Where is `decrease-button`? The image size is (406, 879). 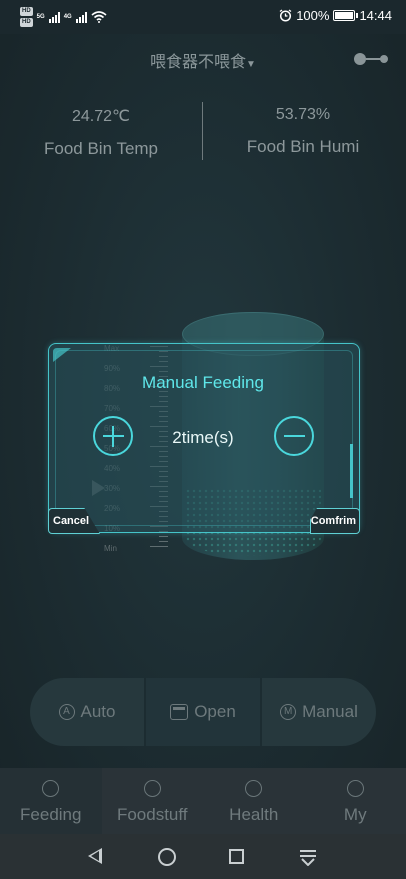
decrease-button is located at coordinates (294, 436).